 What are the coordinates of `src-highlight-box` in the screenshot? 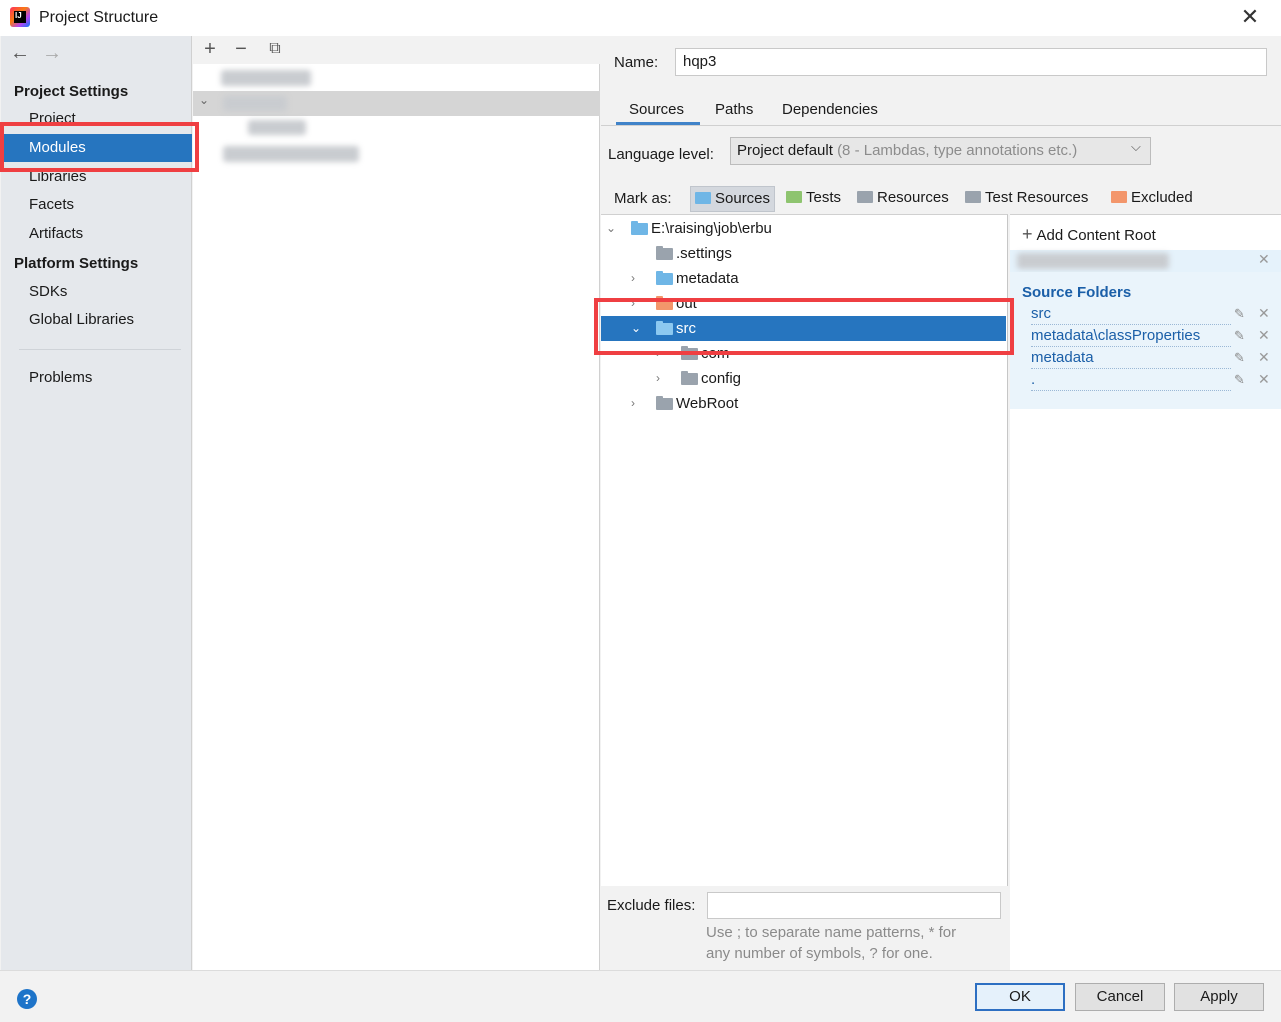 It's located at (804, 326).